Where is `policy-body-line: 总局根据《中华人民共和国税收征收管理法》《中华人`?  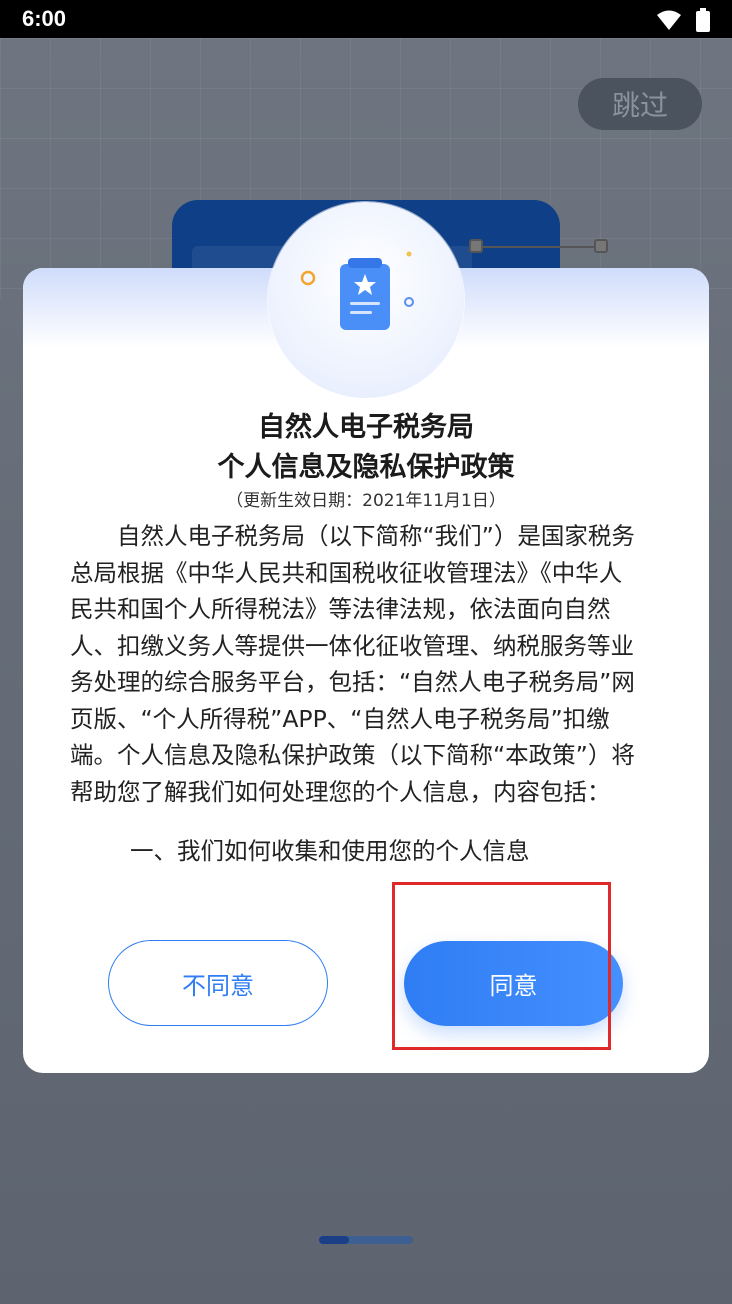 policy-body-line: 总局根据《中华人民共和国税收征收管理法》《中华人 is located at coordinates (346, 572).